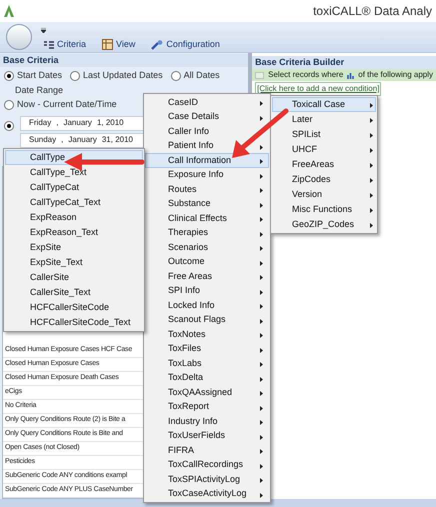 The width and height of the screenshot is (436, 507). I want to click on panel-header: Base Criteria, so click(124, 60).